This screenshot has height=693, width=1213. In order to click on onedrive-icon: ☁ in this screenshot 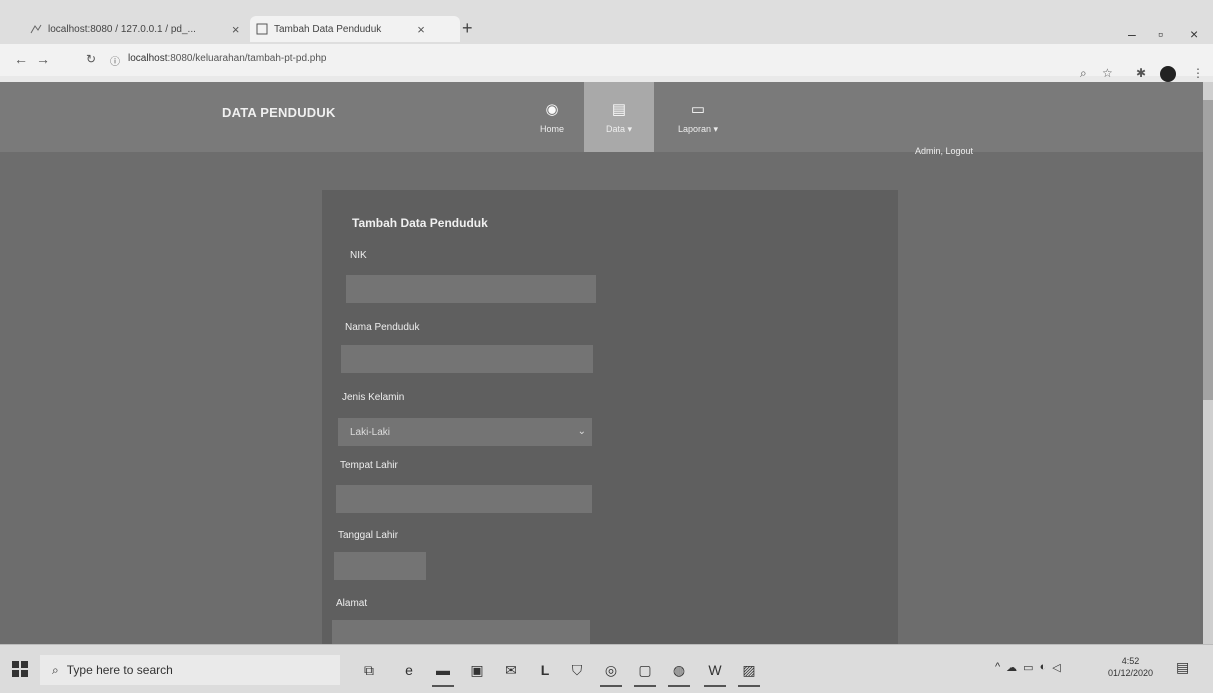, I will do `click(1011, 667)`.